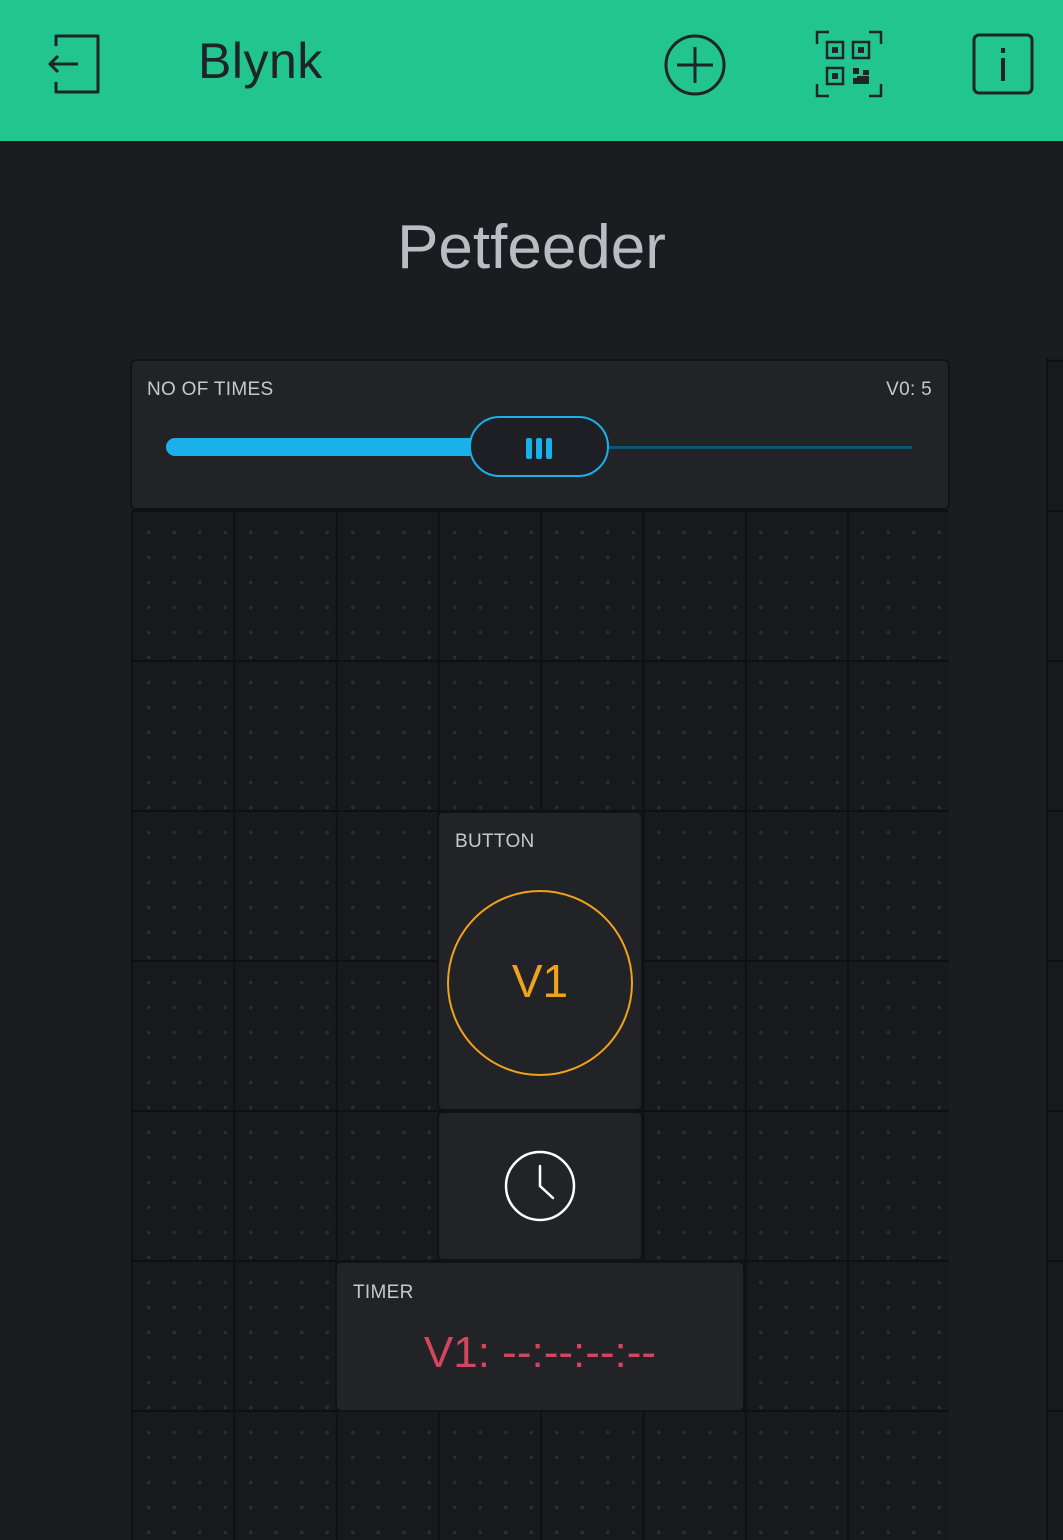 This screenshot has width=1063, height=1540. What do you see at coordinates (1003, 66) in the screenshot?
I see `info-icon` at bounding box center [1003, 66].